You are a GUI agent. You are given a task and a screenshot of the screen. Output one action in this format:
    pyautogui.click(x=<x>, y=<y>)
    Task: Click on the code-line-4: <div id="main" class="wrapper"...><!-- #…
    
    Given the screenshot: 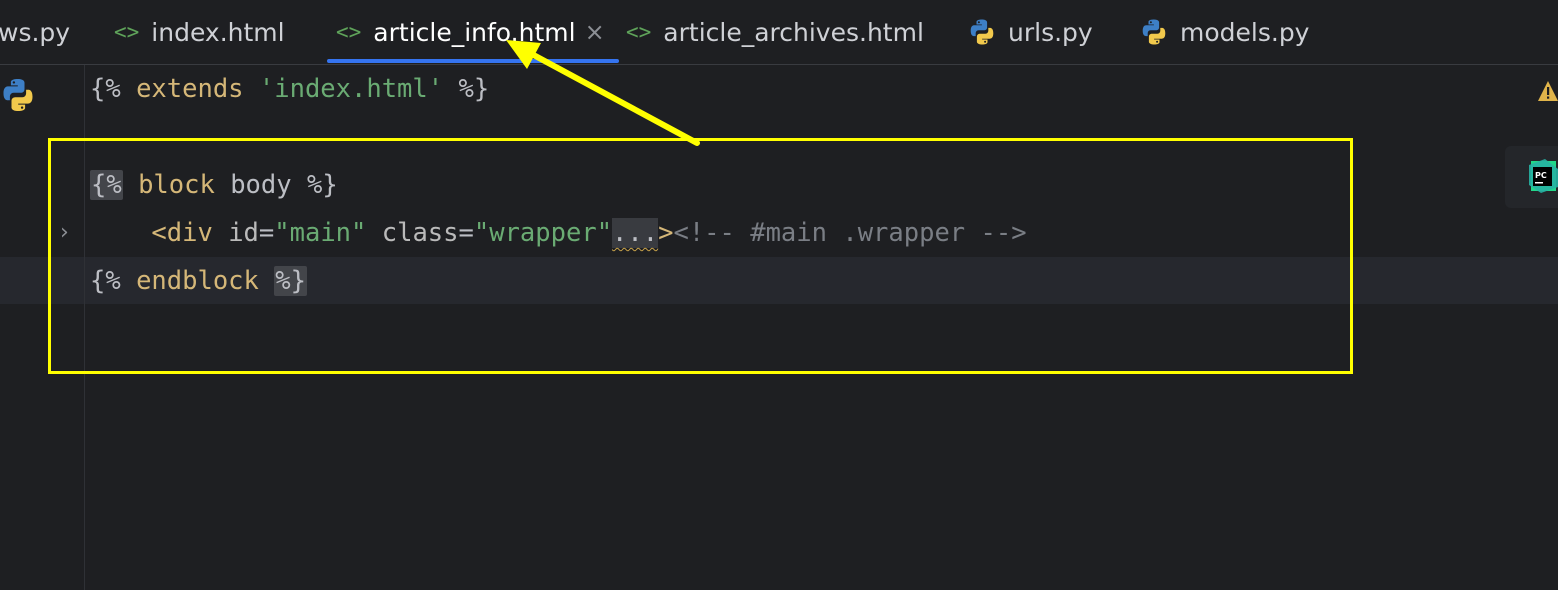 What is the action you would take?
    pyautogui.click(x=558, y=233)
    